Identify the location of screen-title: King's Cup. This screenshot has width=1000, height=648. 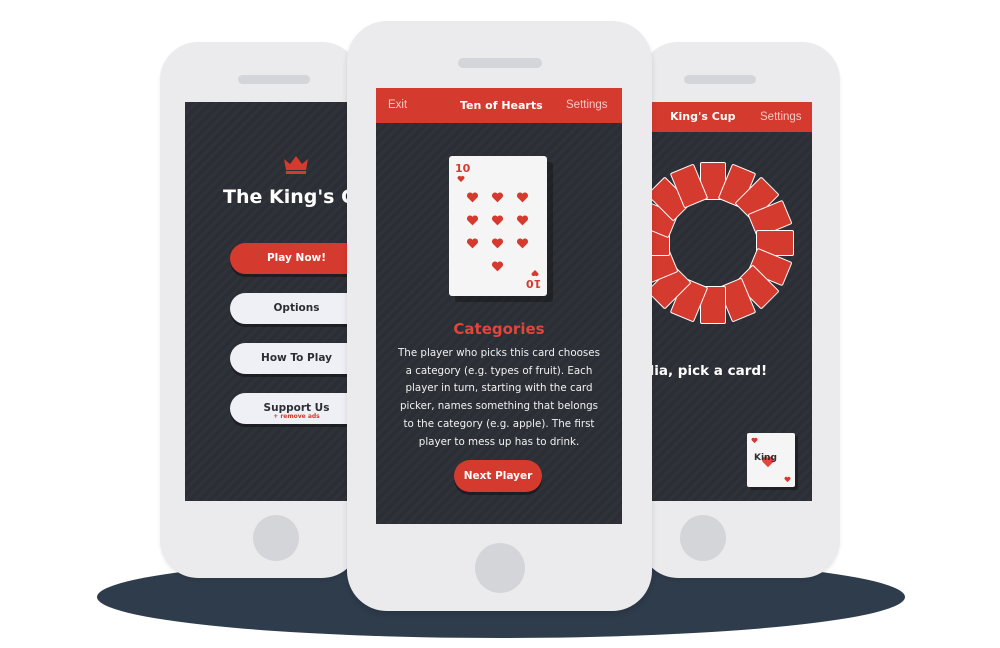
(703, 116).